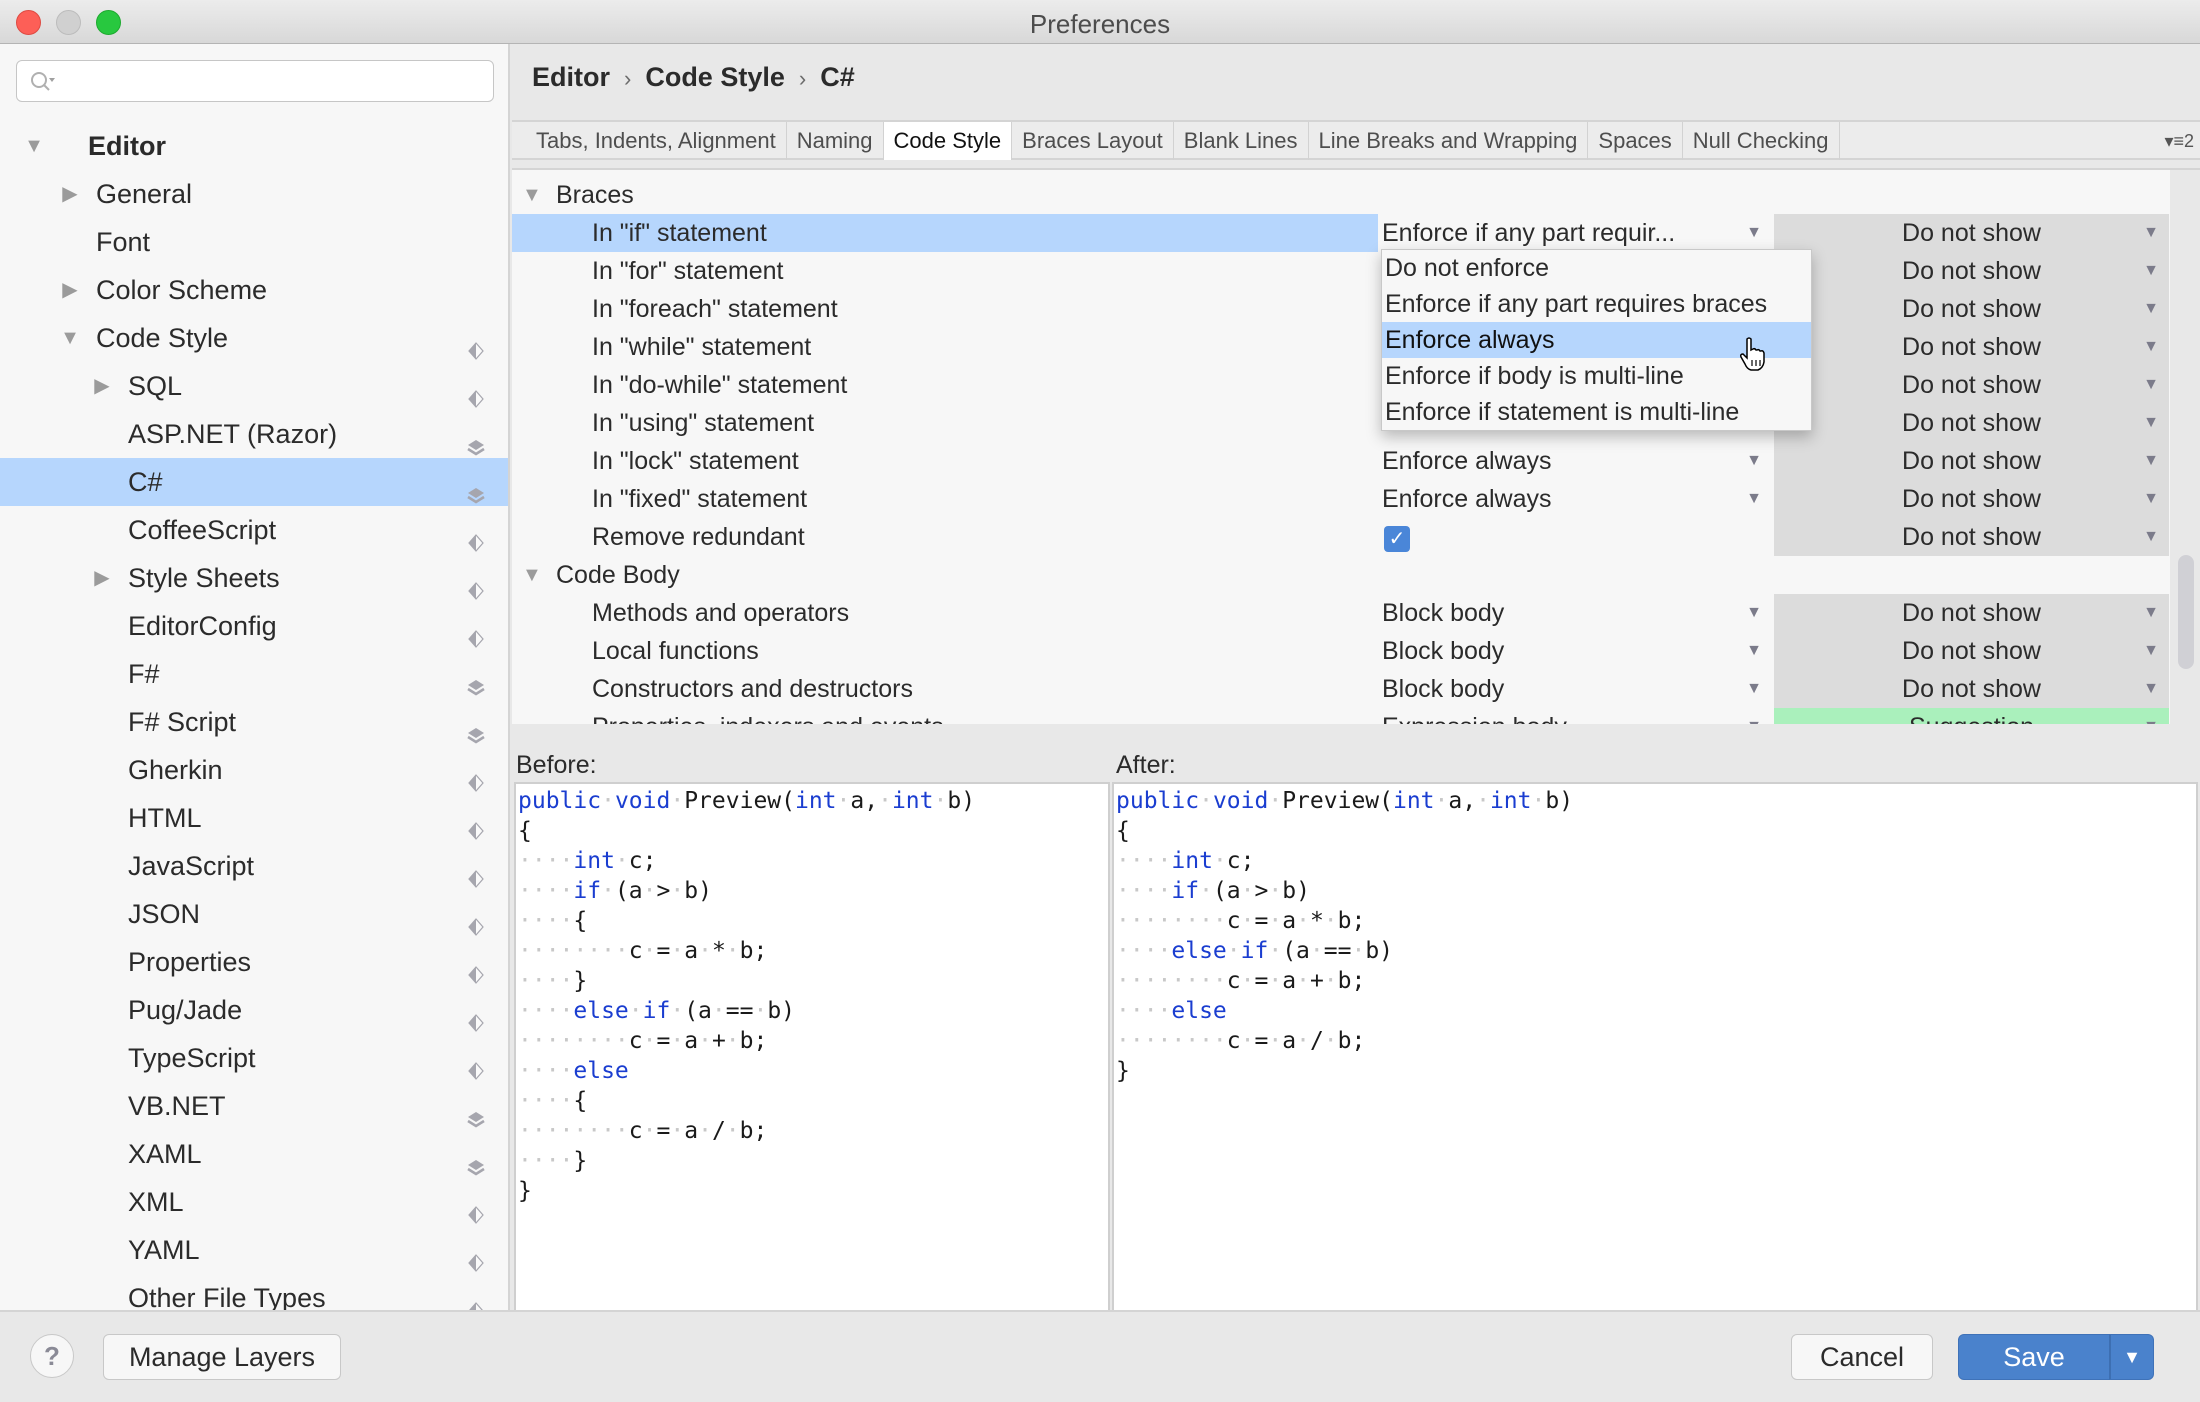  What do you see at coordinates (1340, 271) in the screenshot?
I see `settings-row: In "for" statement Do not show ▼` at bounding box center [1340, 271].